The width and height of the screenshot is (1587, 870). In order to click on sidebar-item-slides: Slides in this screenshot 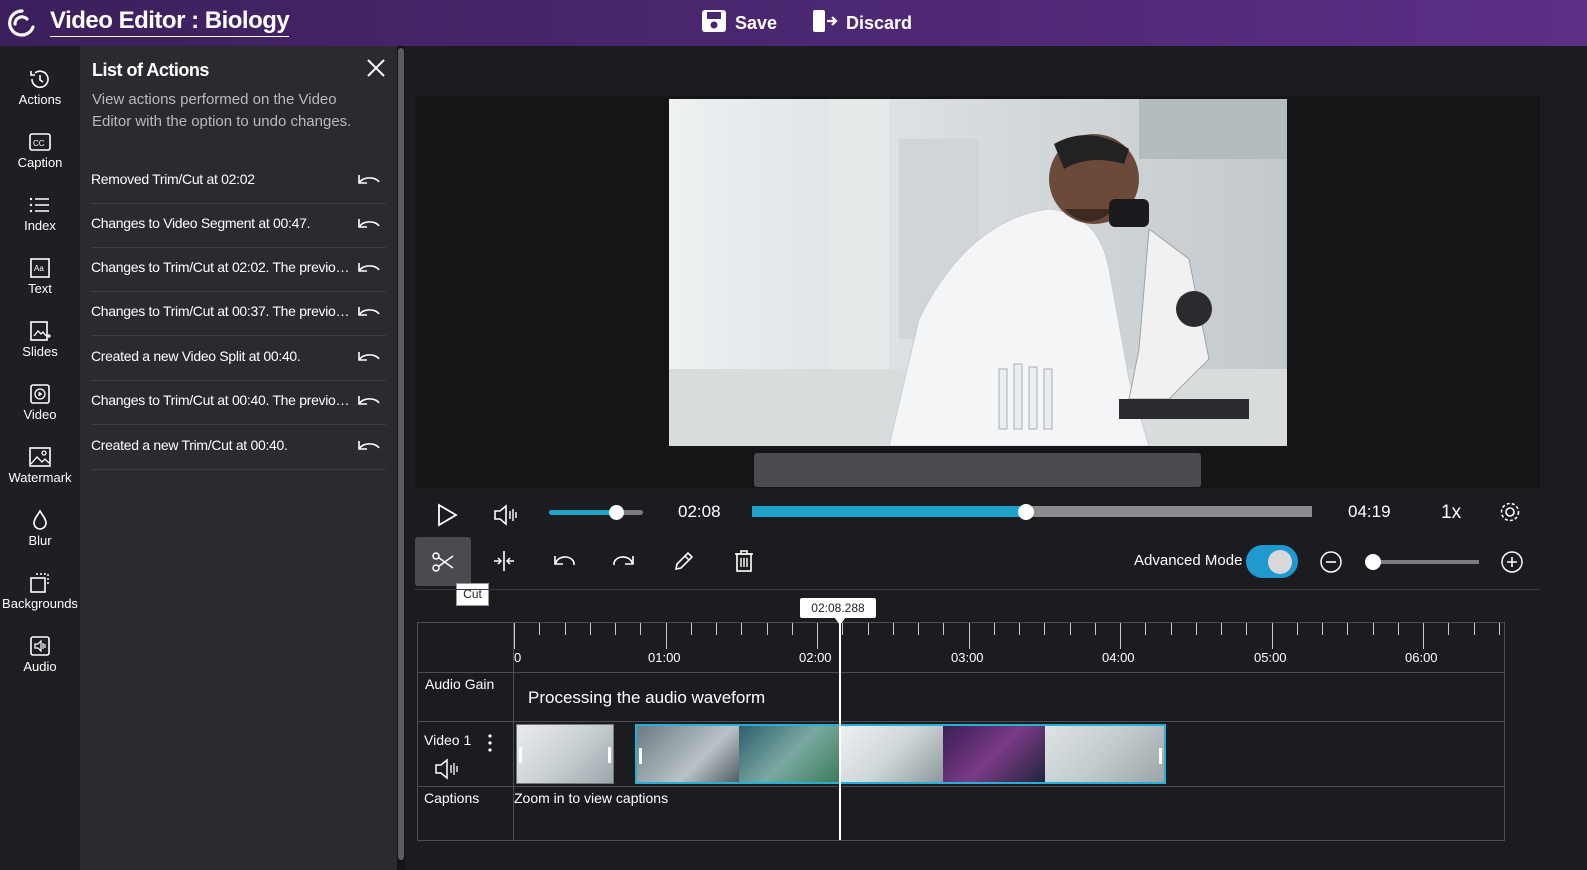, I will do `click(40, 348)`.